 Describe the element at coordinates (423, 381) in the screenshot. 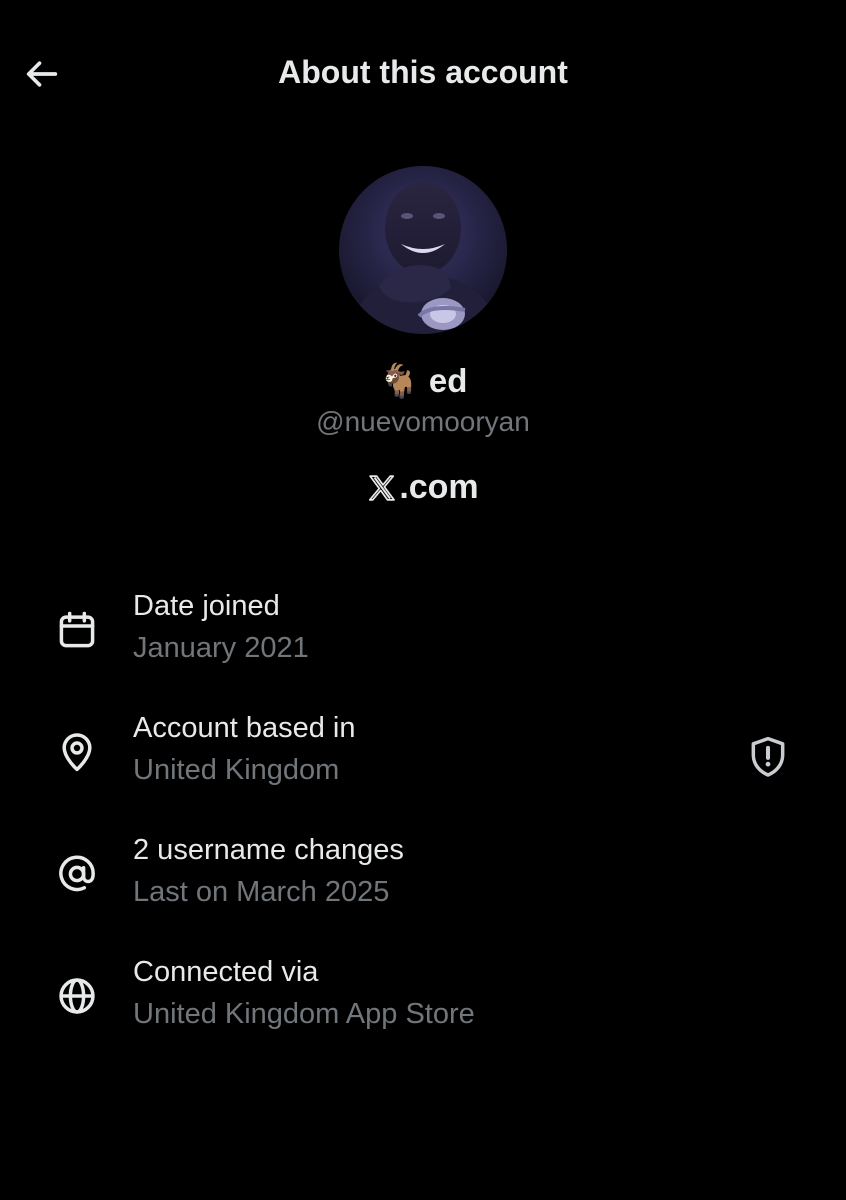

I see `display-name: 🐐 ed` at that location.